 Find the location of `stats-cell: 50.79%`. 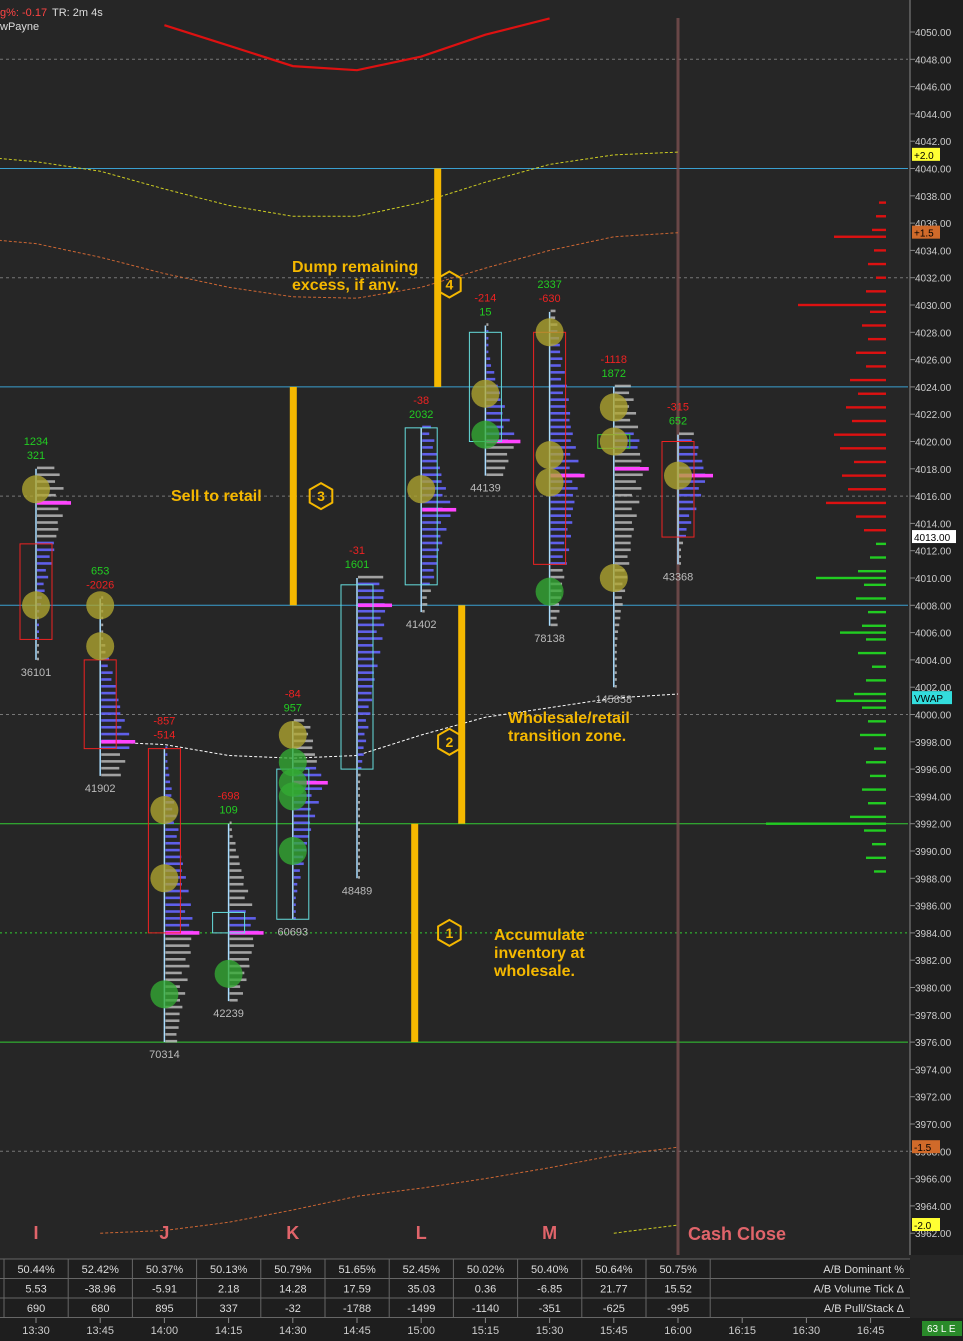

stats-cell: 50.79% is located at coordinates (293, 1270).